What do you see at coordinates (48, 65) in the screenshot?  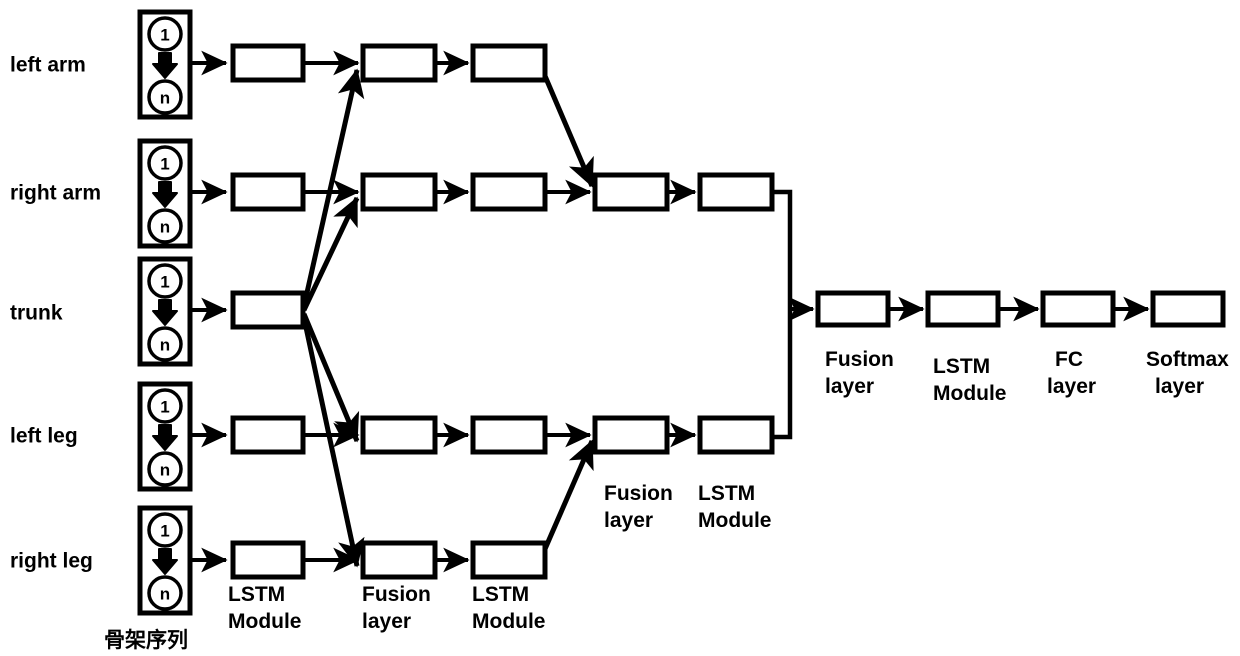 I see `body-part-label-left-arm: left arm` at bounding box center [48, 65].